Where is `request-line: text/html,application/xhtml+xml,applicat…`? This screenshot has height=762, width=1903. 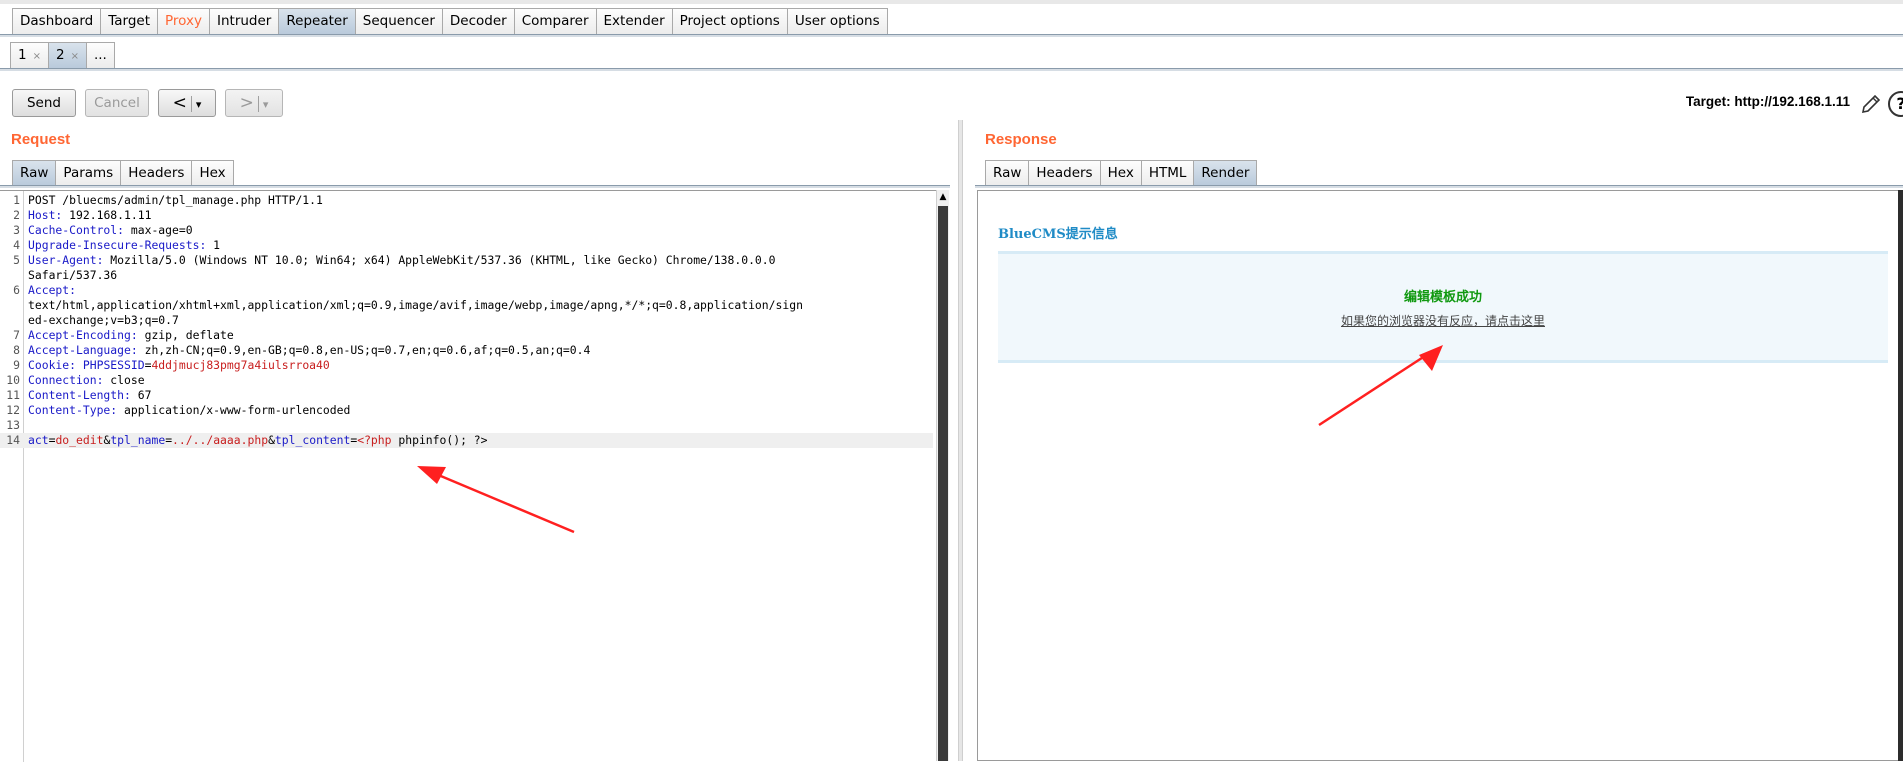
request-line: text/html,application/xhtml+xml,applicat… is located at coordinates (466, 305).